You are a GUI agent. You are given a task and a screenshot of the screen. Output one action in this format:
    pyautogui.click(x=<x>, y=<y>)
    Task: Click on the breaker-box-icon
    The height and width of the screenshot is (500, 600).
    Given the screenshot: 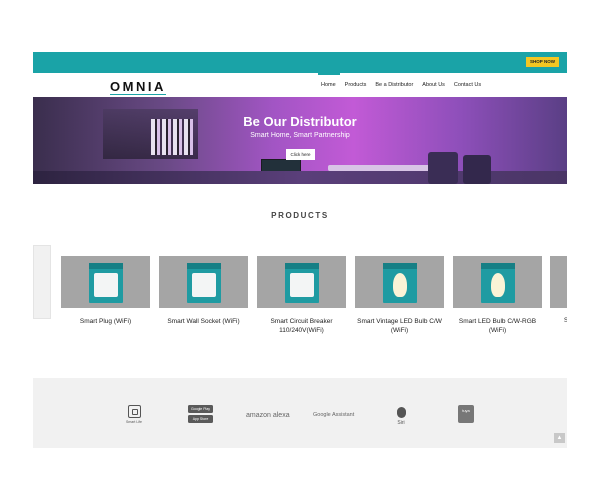 What is the action you would take?
    pyautogui.click(x=302, y=283)
    